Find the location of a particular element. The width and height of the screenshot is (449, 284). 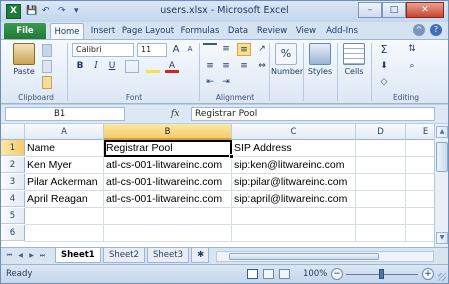

next-sheet-icon: ▶ is located at coordinates (31, 256).